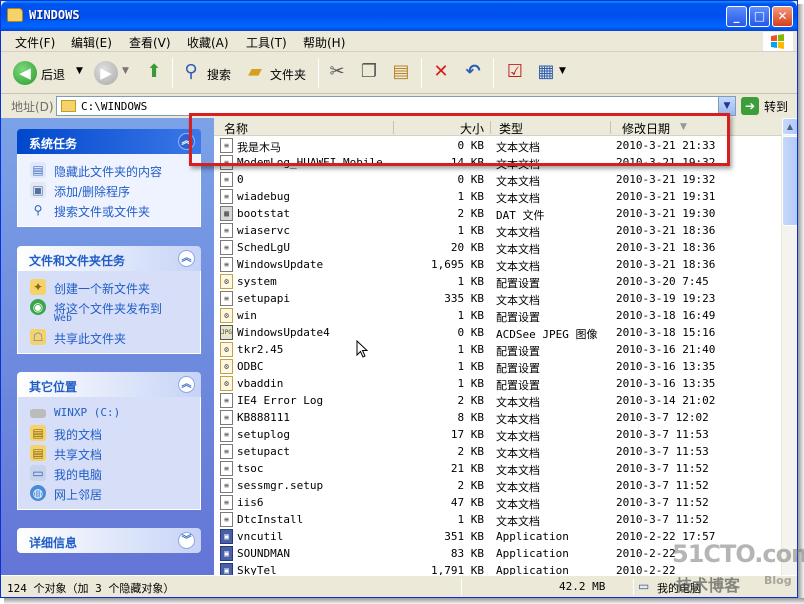 This screenshot has width=804, height=604. What do you see at coordinates (106, 73) in the screenshot?
I see `forward-arrow-icon: ▶` at bounding box center [106, 73].